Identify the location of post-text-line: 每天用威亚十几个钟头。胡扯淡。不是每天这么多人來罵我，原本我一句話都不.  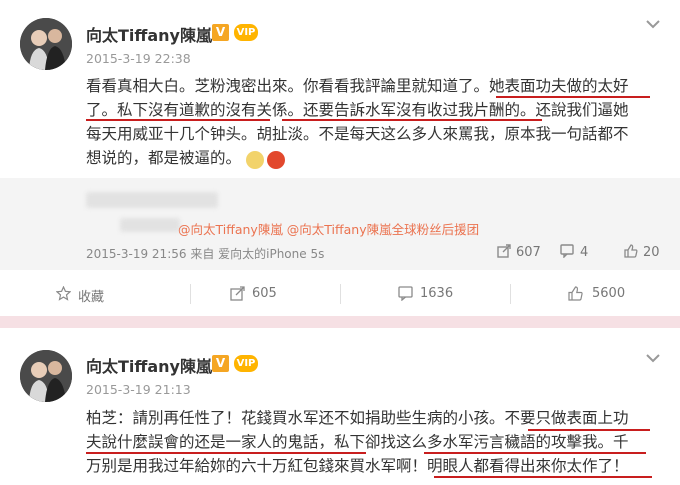
(357, 134).